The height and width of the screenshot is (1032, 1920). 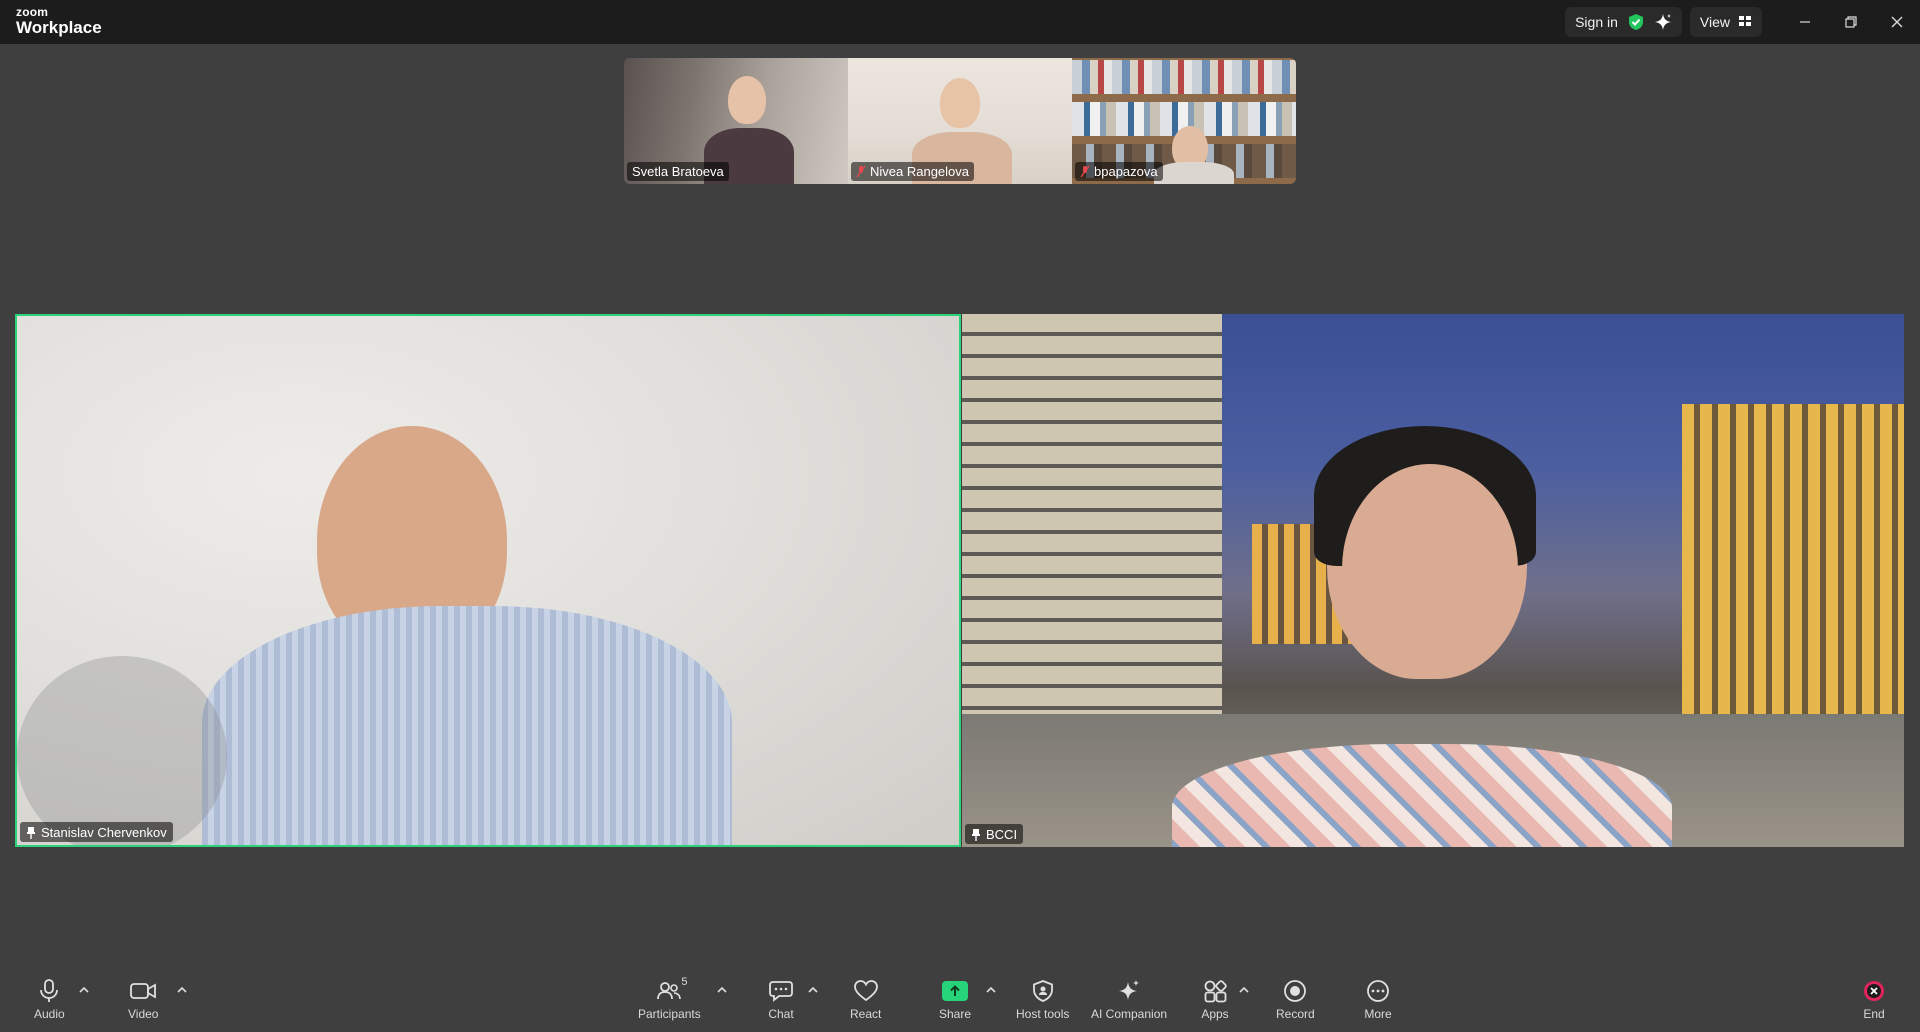 I want to click on share-options-chevron-icon, so click(x=991, y=990).